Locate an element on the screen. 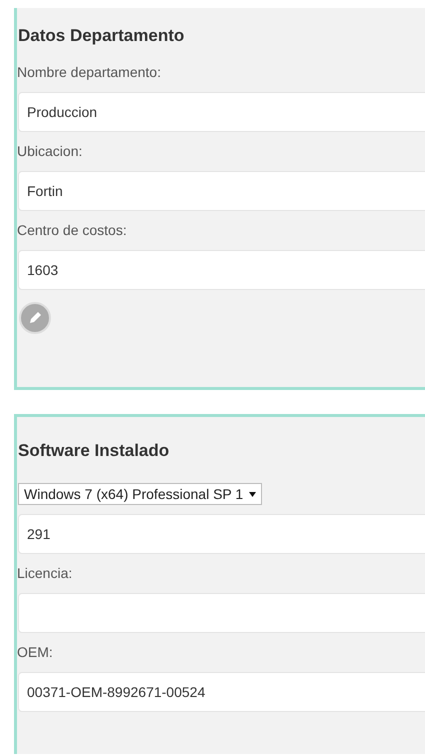  caret-icon is located at coordinates (252, 494).